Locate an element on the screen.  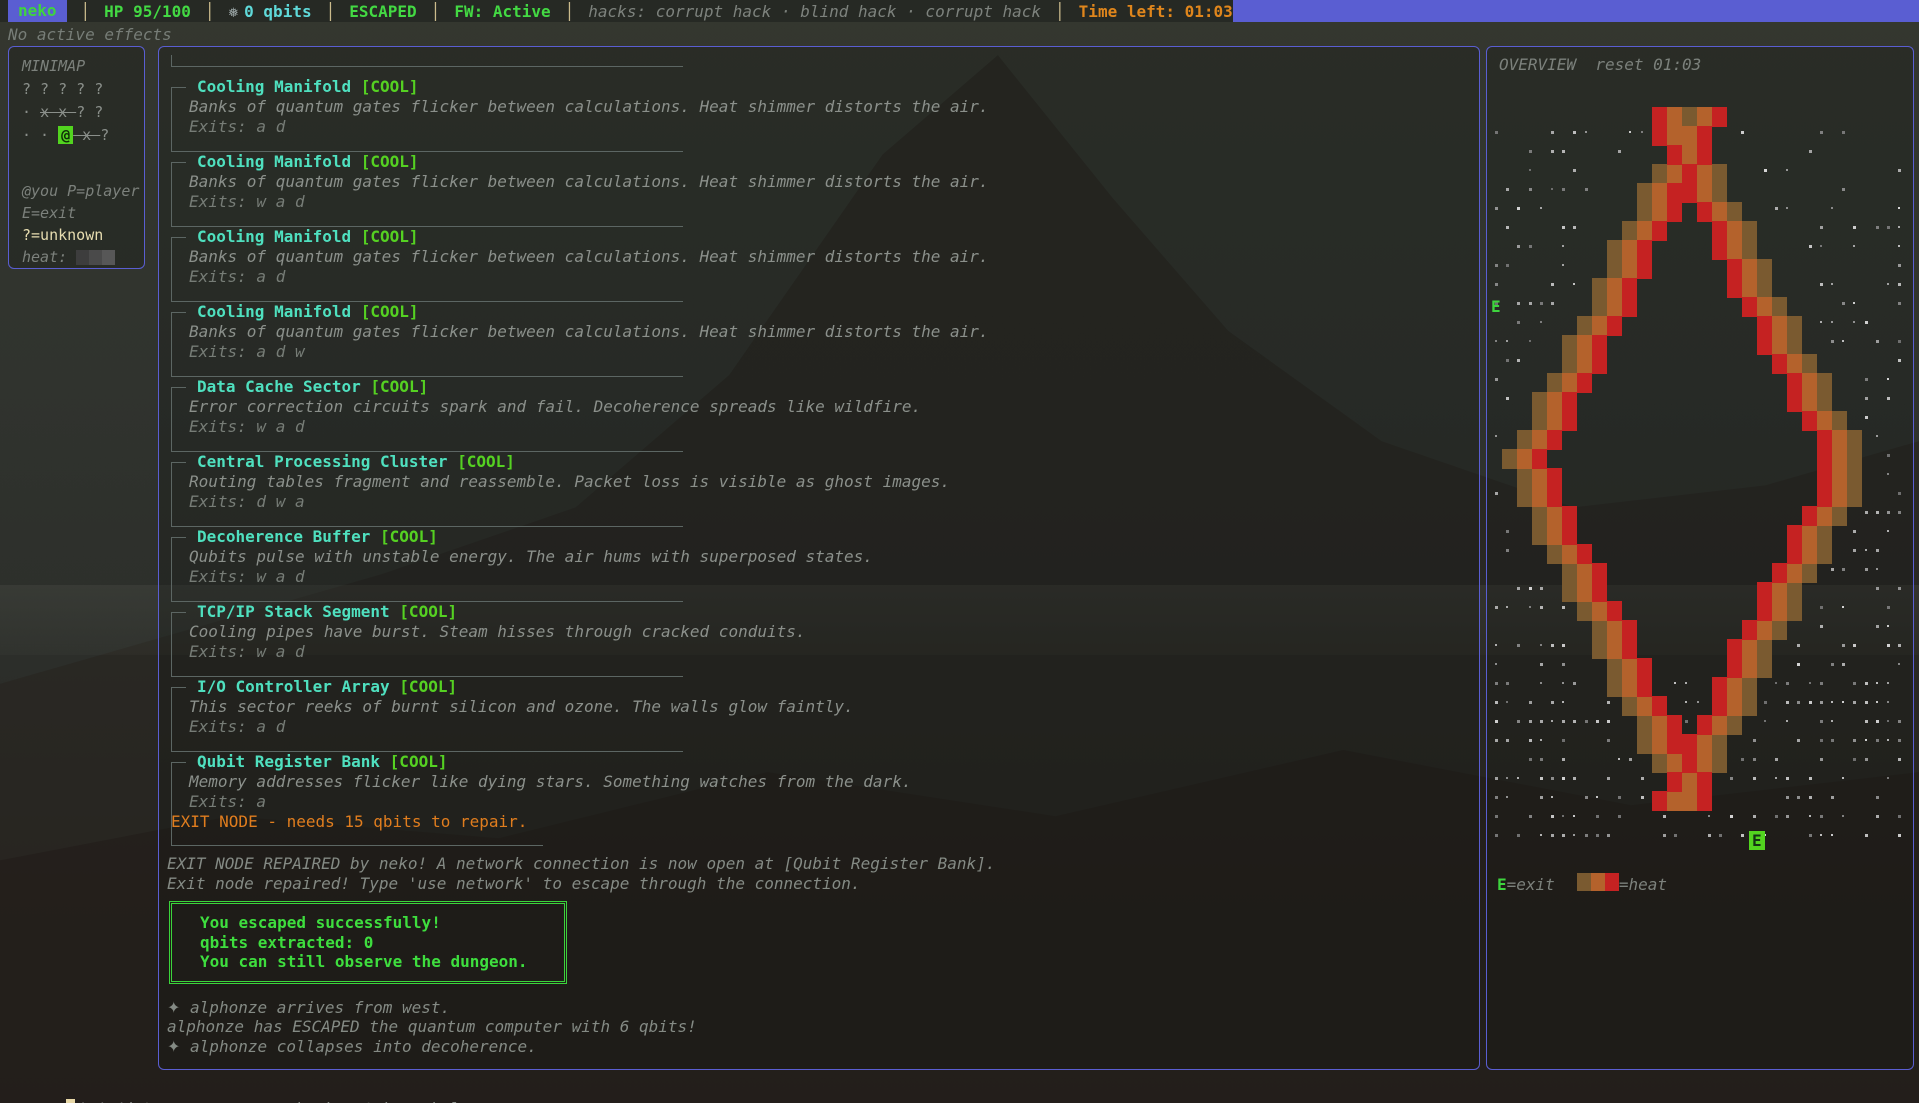
overview-title: OVERVIEW is located at coordinates (1538, 64).